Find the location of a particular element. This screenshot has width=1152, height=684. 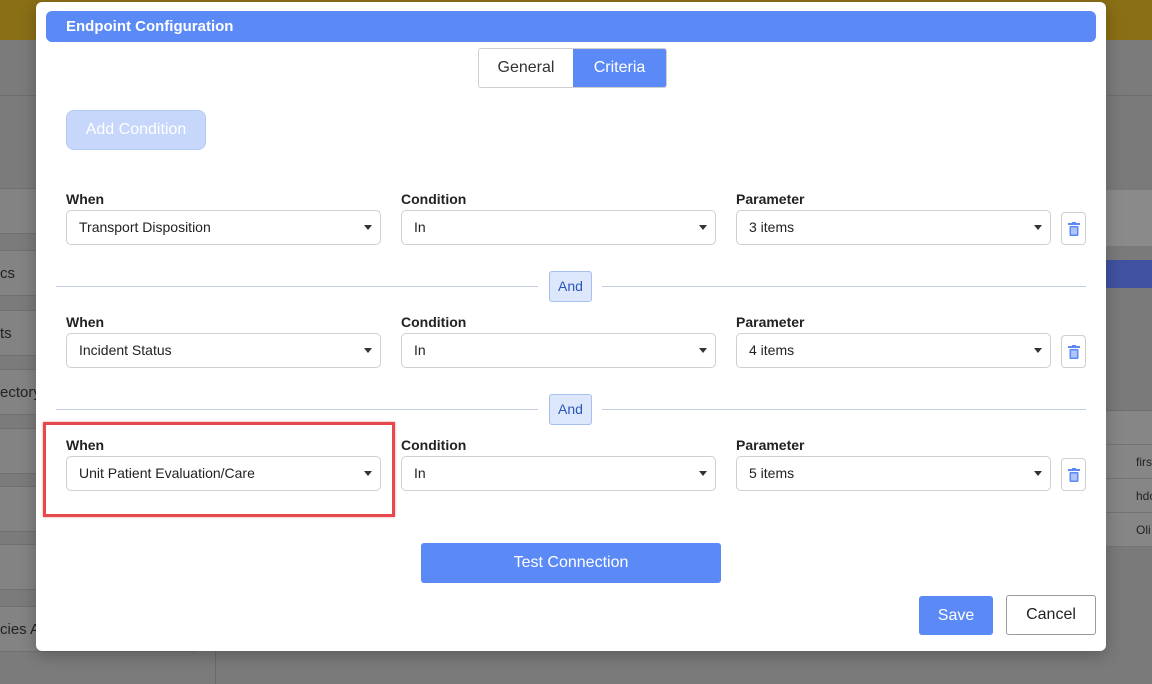

when-select: Unit Patient Evaluation/Care is located at coordinates (223, 473).